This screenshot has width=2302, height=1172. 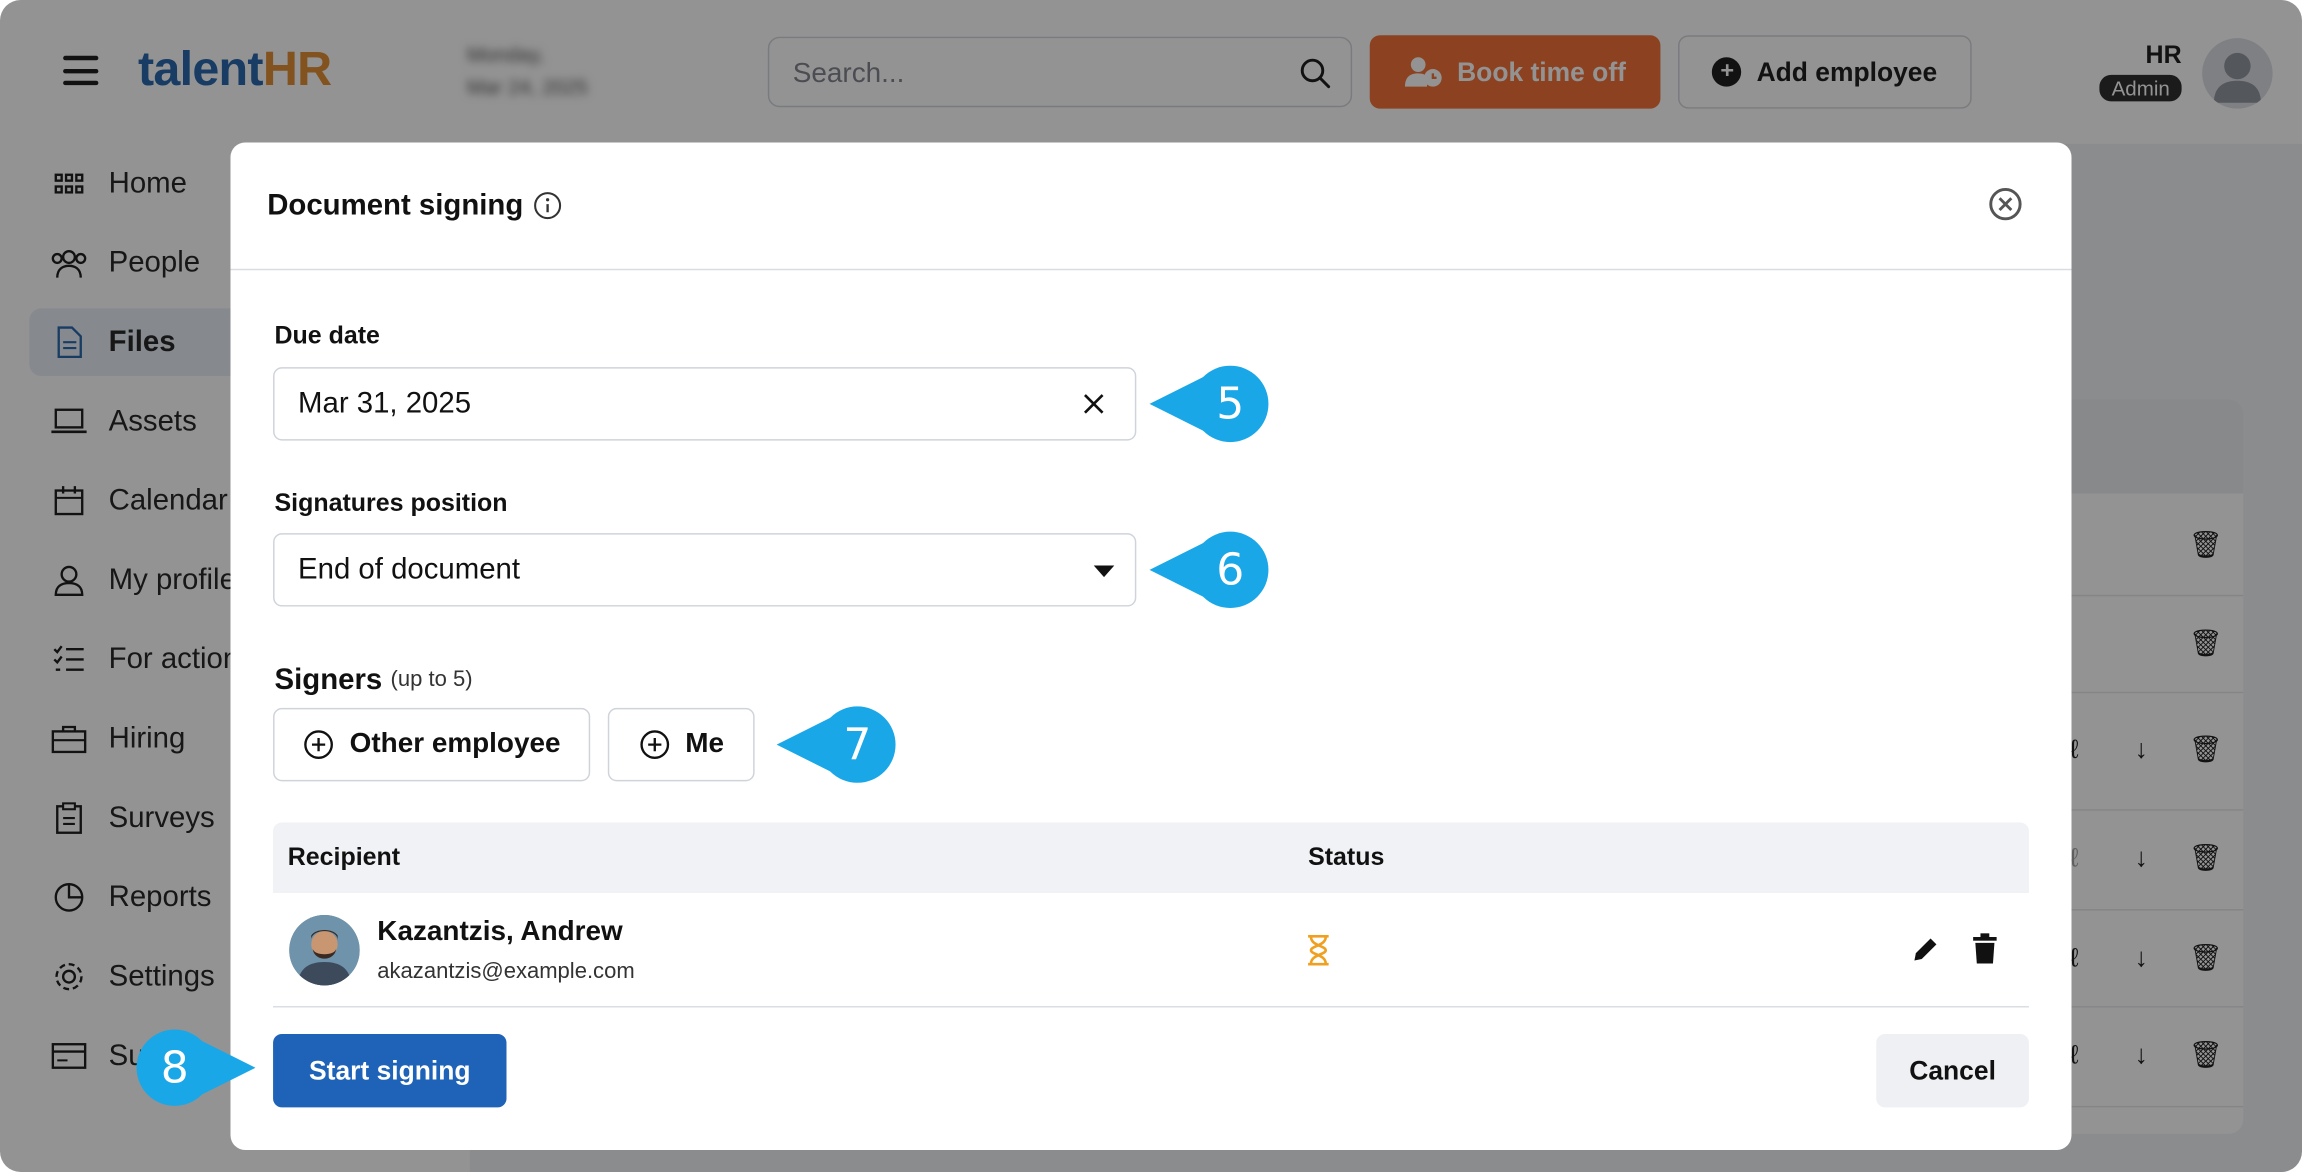 I want to click on avatar, so click(x=324, y=950).